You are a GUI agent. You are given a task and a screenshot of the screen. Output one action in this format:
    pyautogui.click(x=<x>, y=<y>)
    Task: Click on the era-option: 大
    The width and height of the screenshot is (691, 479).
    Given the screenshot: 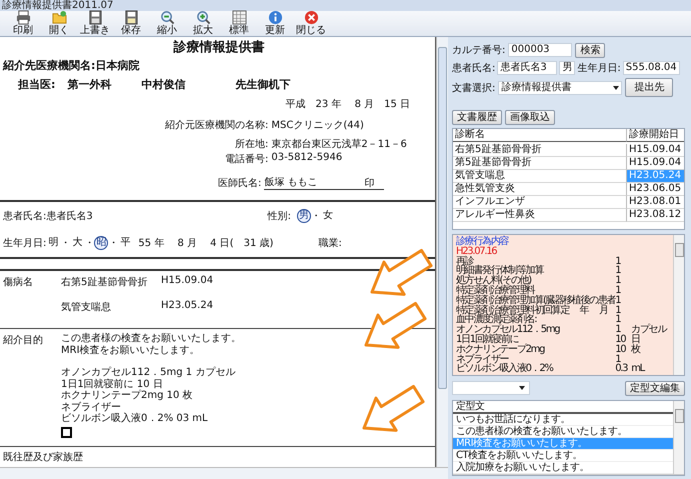 What is the action you would take?
    pyautogui.click(x=77, y=243)
    